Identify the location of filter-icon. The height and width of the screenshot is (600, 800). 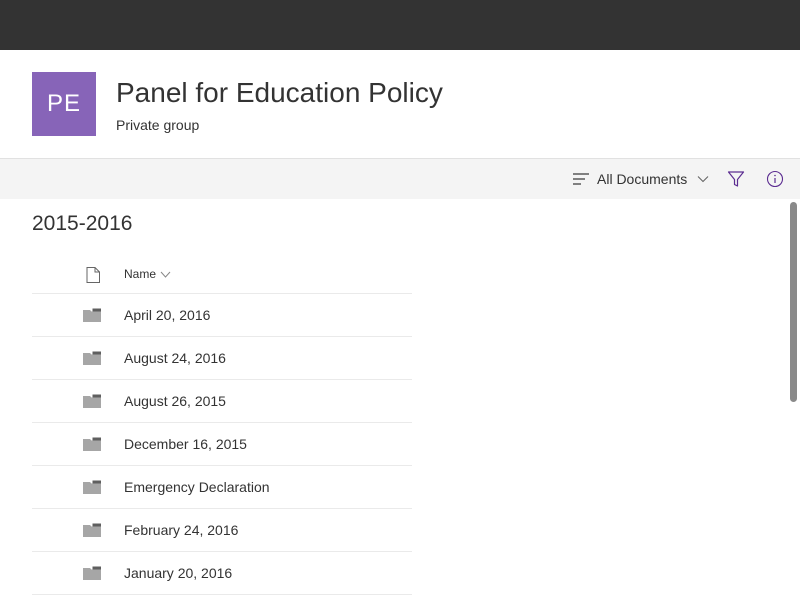
(736, 179).